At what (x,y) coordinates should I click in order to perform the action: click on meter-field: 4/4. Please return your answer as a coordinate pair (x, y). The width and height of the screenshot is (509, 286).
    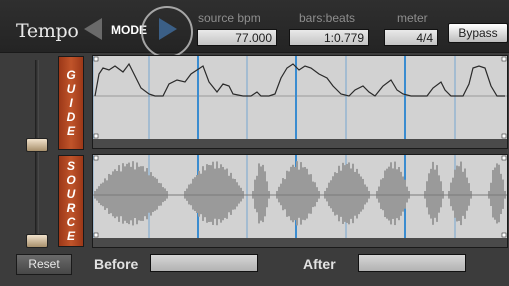
    Looking at the image, I should click on (411, 37).